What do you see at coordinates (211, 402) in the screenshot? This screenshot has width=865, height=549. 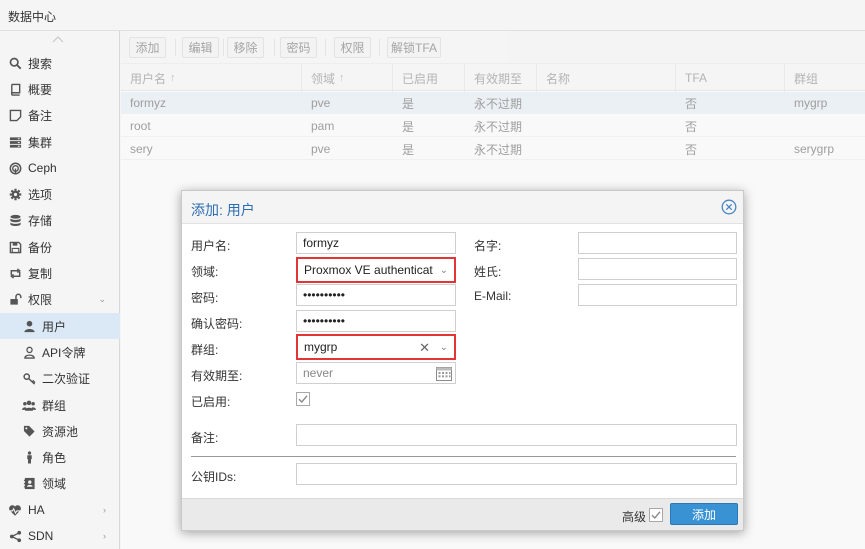 I see `enabled-label: 已启用:` at bounding box center [211, 402].